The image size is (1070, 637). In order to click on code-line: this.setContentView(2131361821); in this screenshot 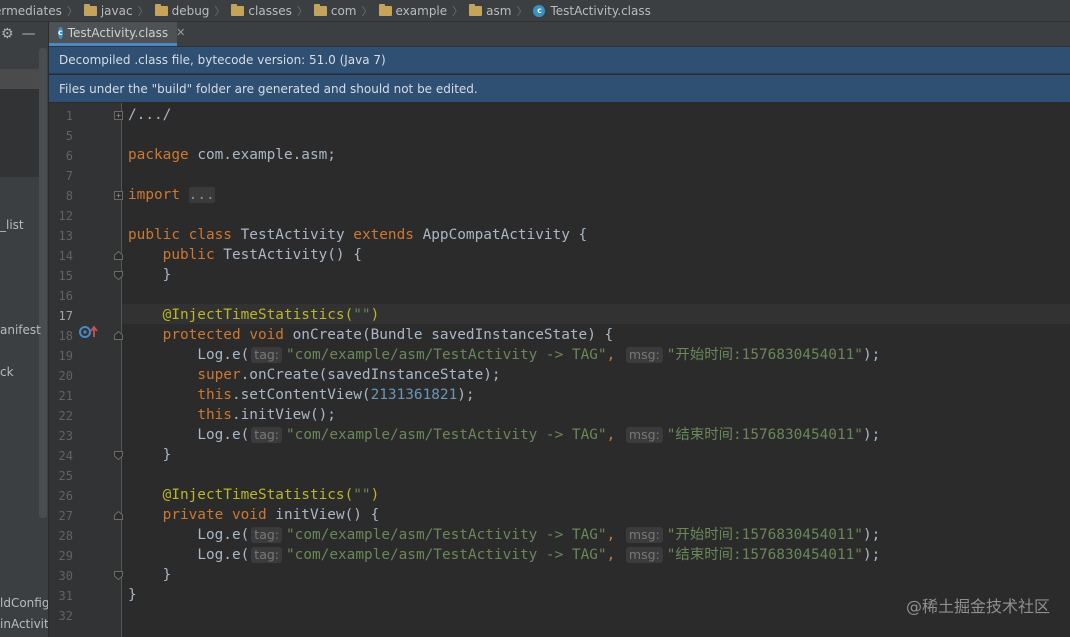, I will do `click(301, 395)`.